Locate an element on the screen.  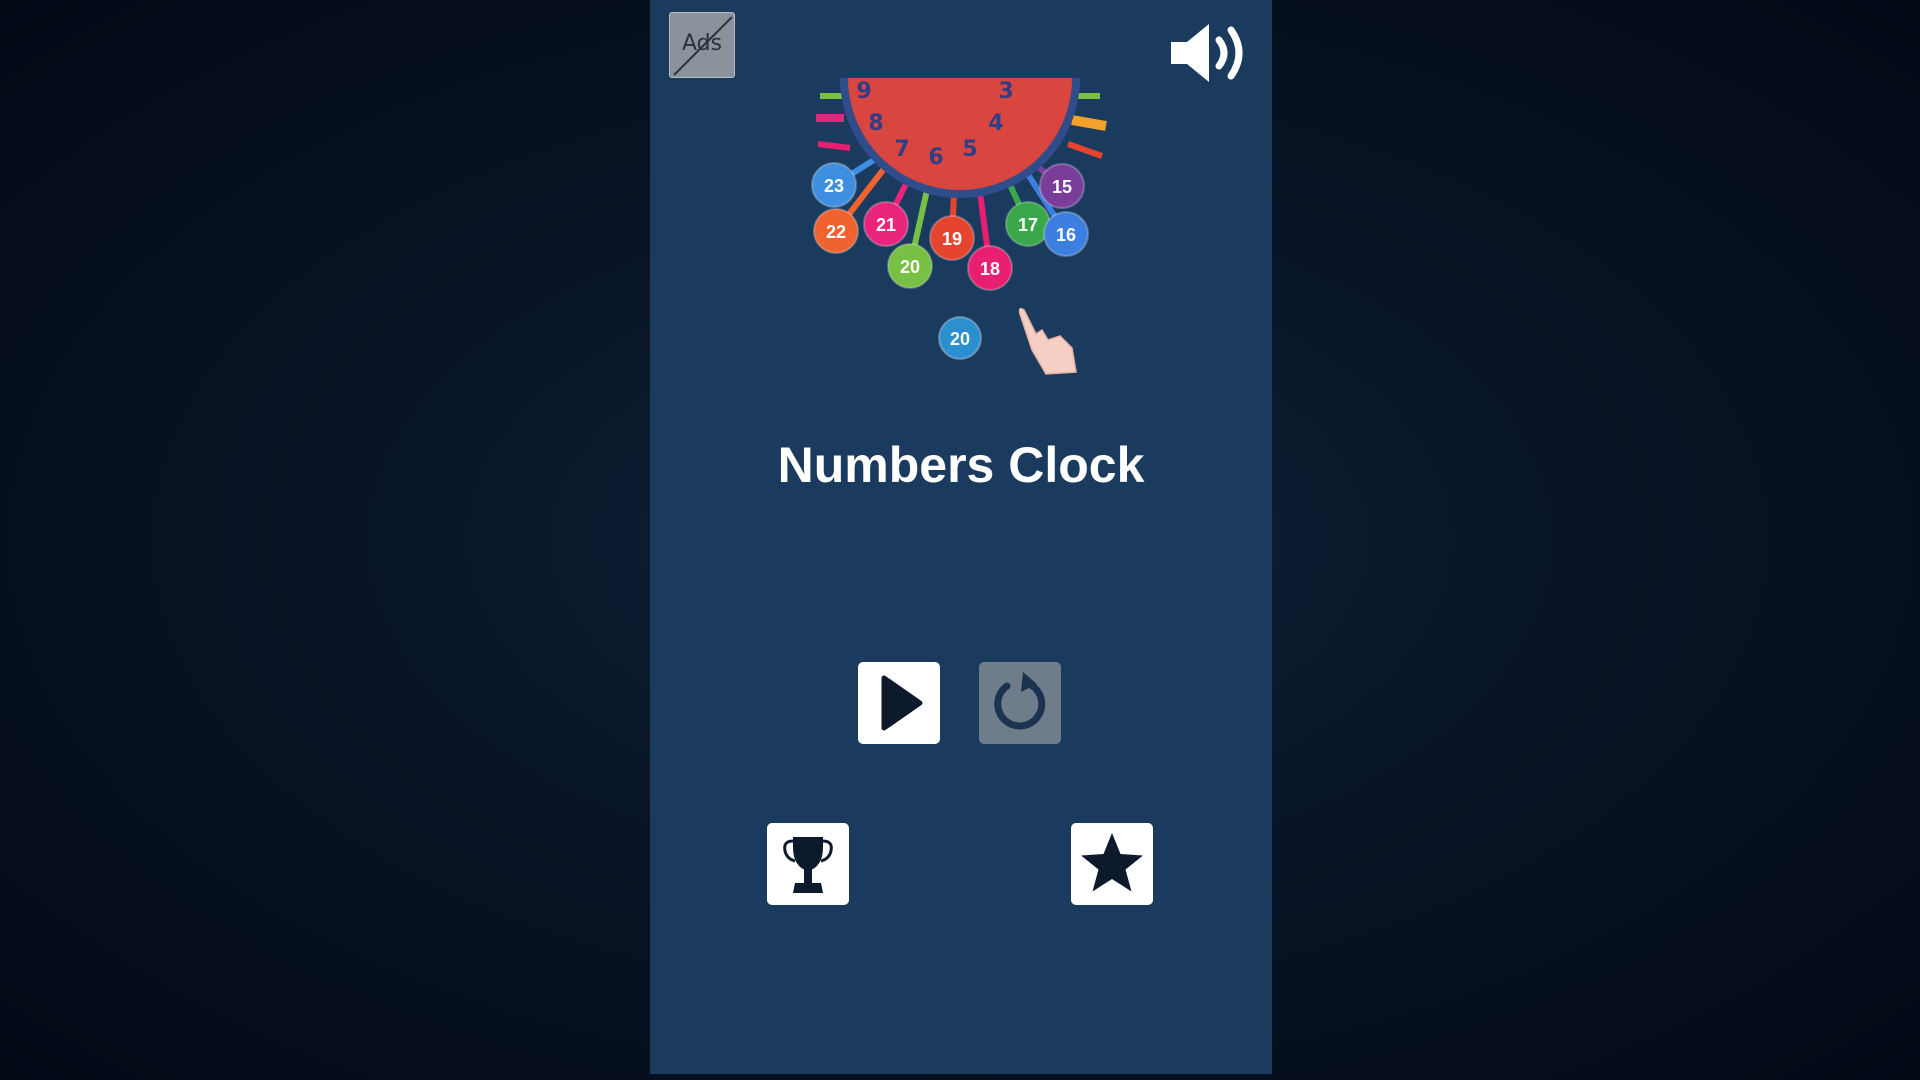
number-ball: 23 is located at coordinates (834, 185).